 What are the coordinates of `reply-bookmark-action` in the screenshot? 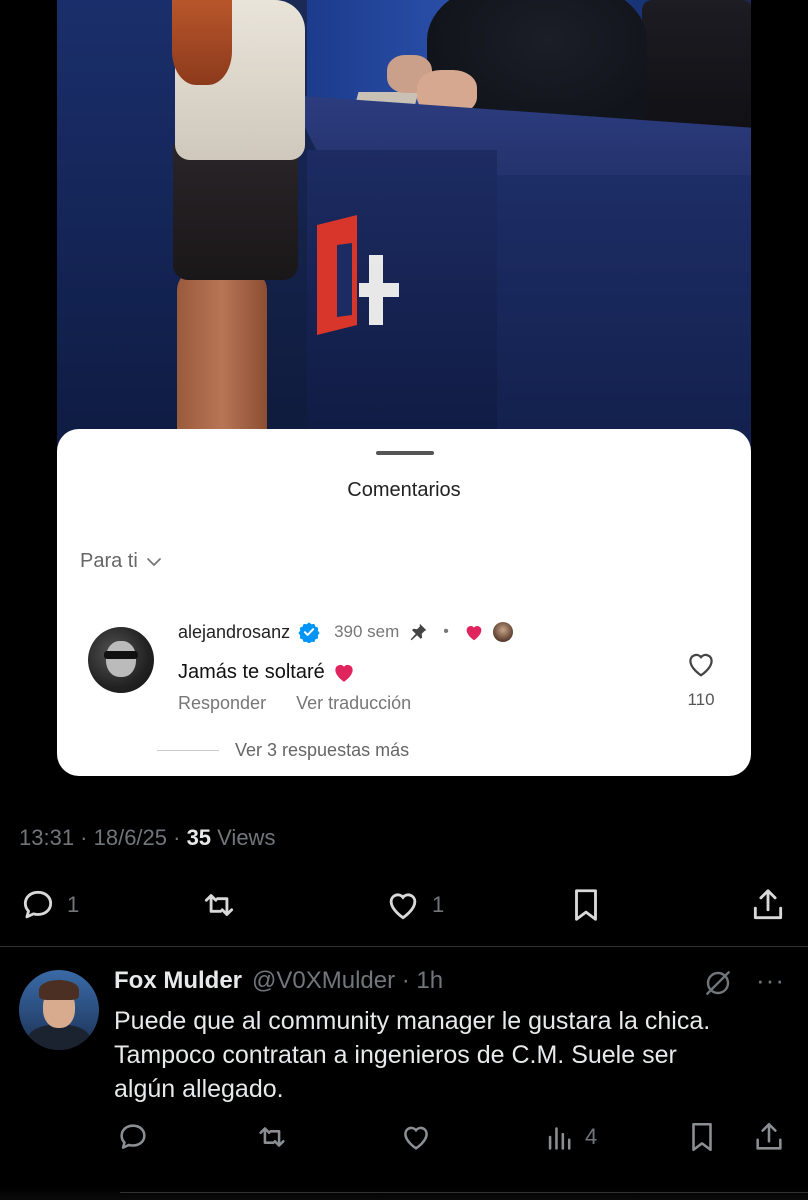 It's located at (702, 1137).